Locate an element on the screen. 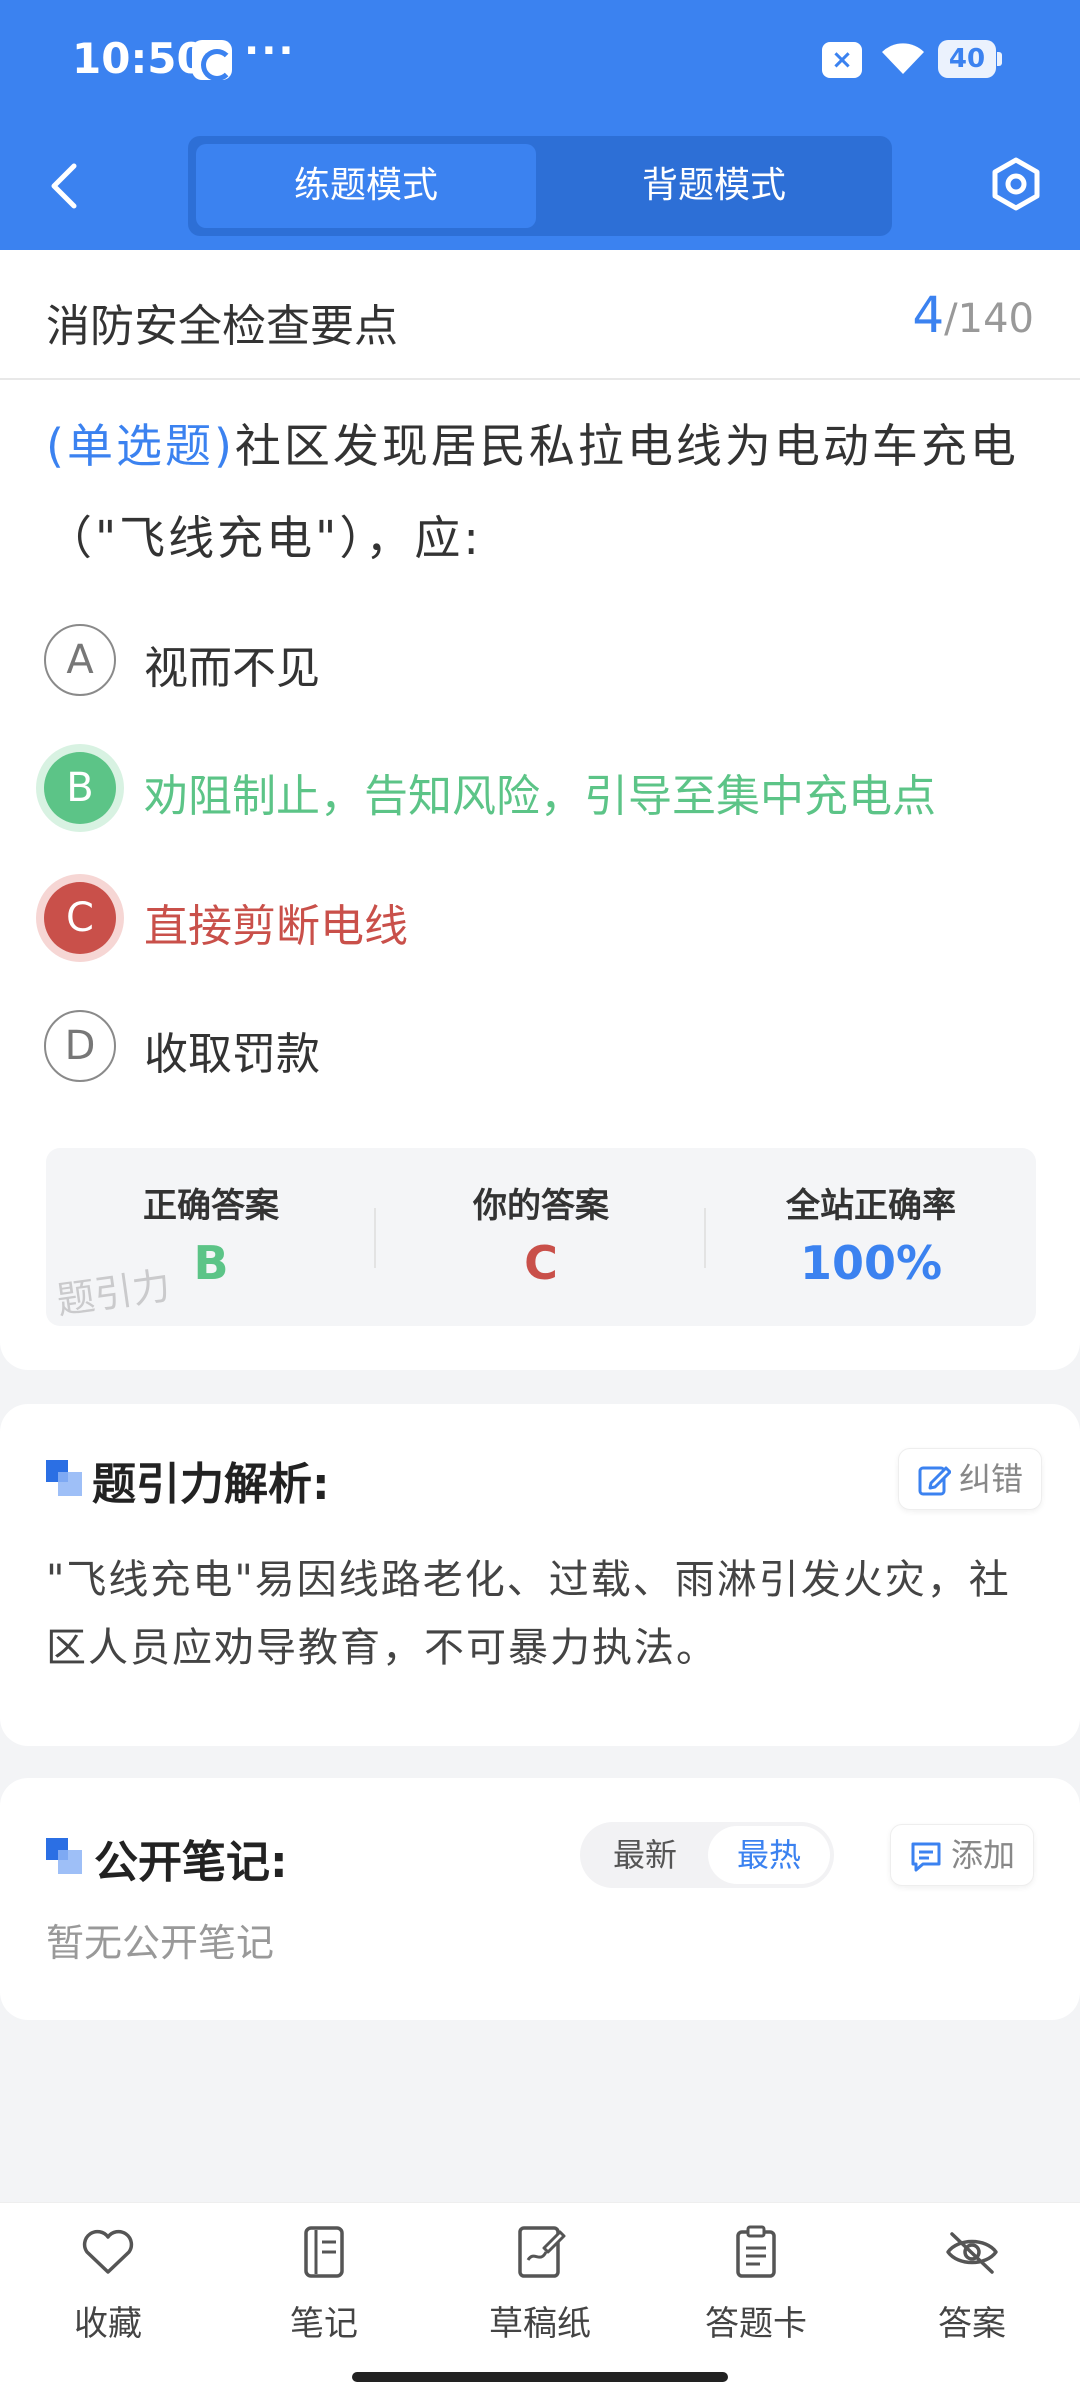 This screenshot has width=1080, height=2400. eye-off-icon is located at coordinates (972, 2253).